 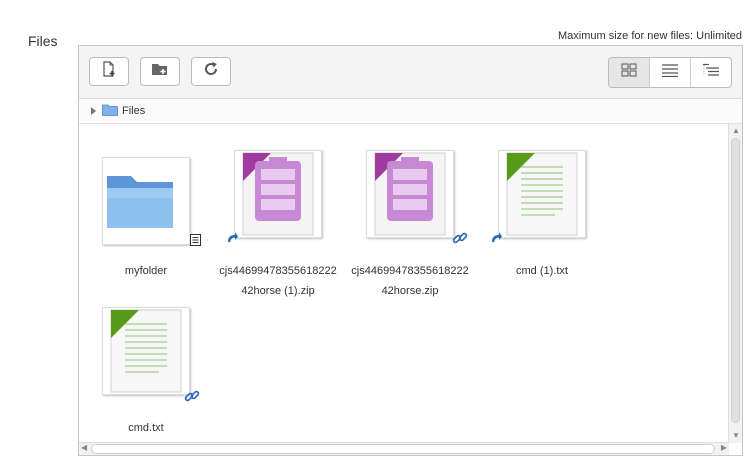 I want to click on refresh-button, so click(x=211, y=71).